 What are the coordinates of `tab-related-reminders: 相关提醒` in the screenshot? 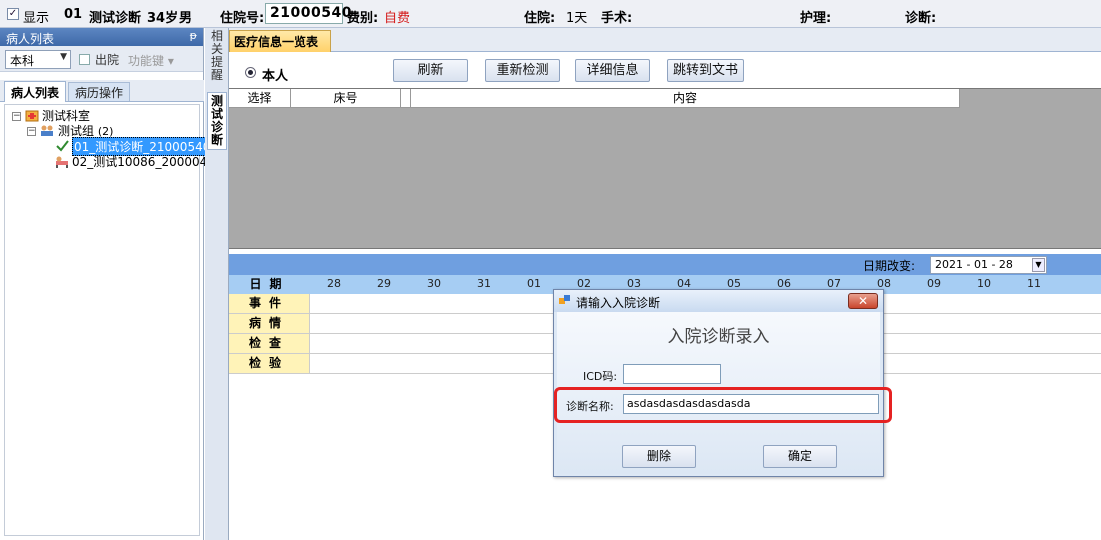 It's located at (217, 56).